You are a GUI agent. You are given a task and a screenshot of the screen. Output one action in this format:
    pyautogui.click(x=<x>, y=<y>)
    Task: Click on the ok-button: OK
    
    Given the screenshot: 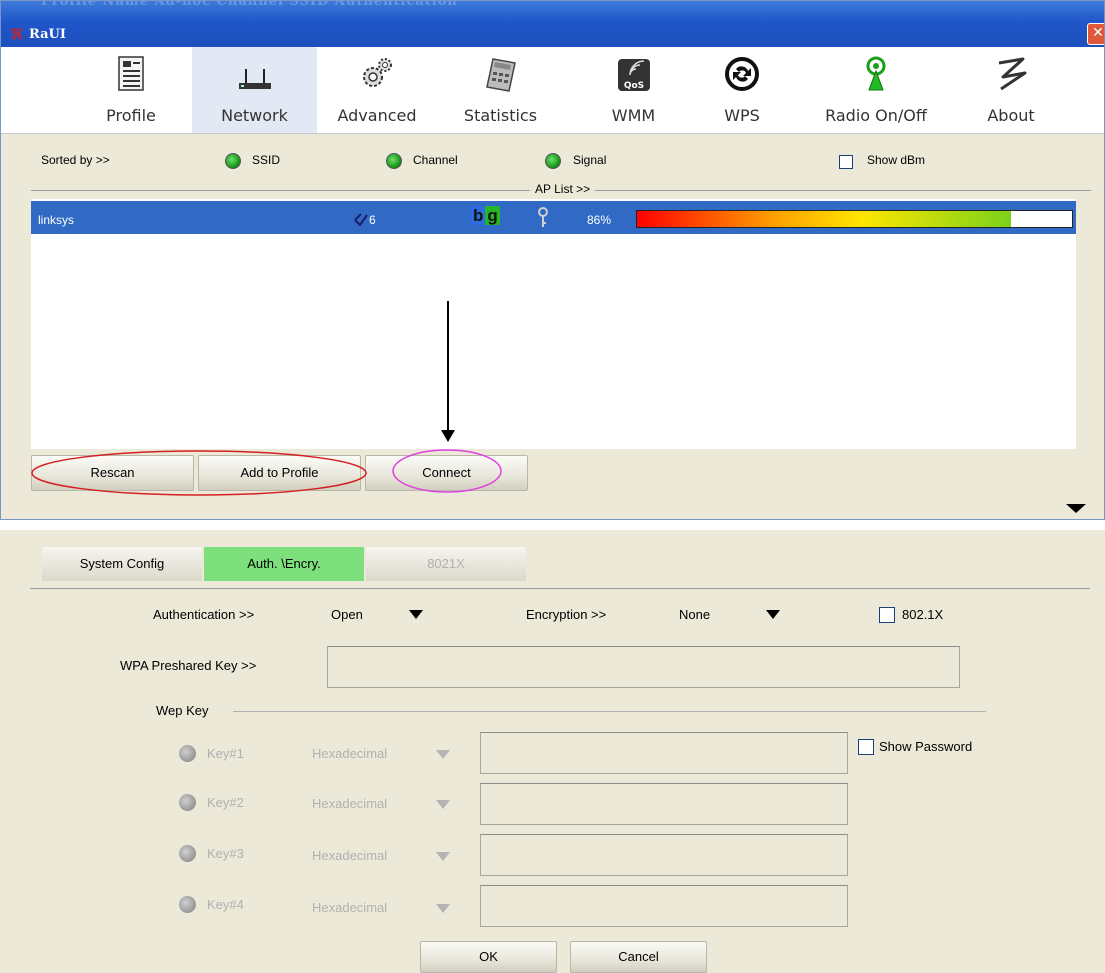 What is the action you would take?
    pyautogui.click(x=488, y=957)
    